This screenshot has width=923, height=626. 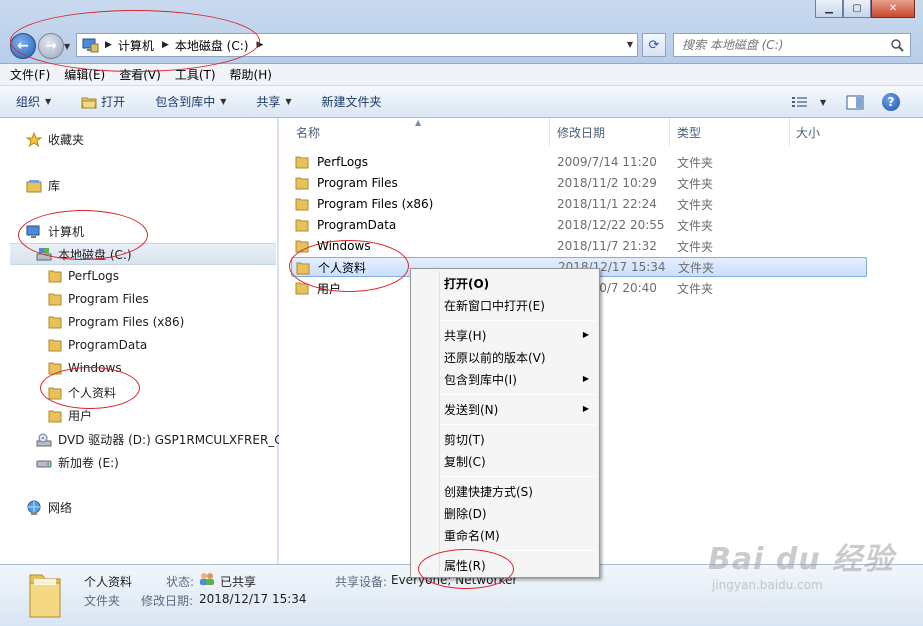 What do you see at coordinates (67, 46) in the screenshot?
I see `recent-pages-dropdown: ▼` at bounding box center [67, 46].